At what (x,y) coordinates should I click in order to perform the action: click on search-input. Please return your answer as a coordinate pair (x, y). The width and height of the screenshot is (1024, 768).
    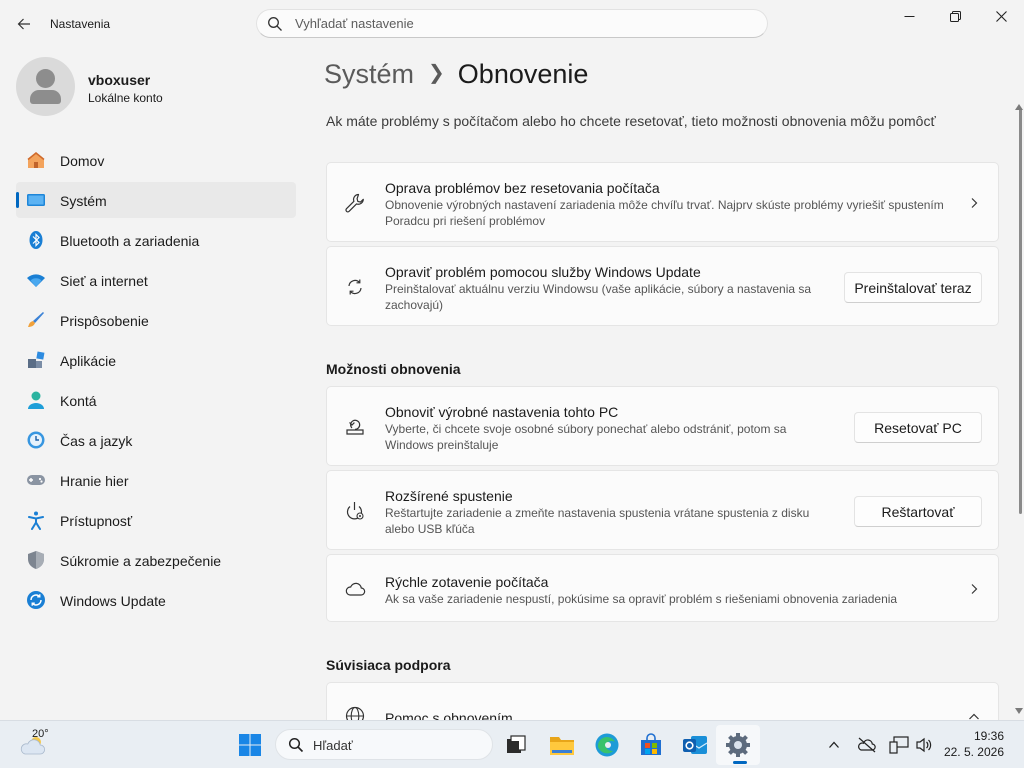
    Looking at the image, I should click on (515, 23).